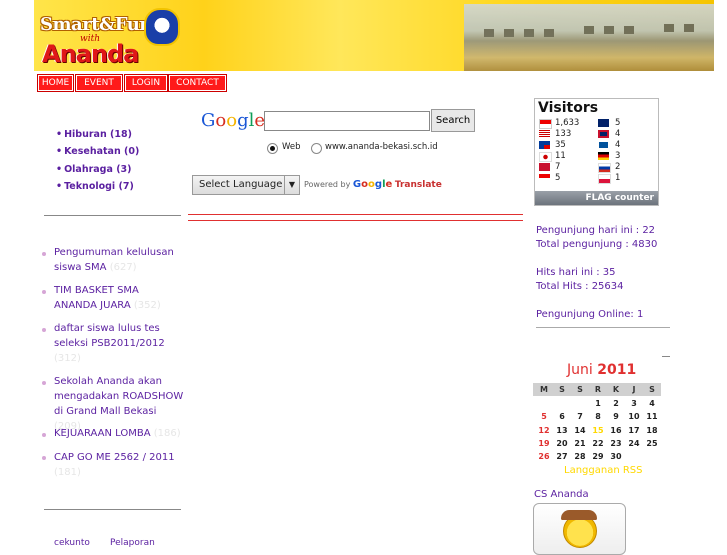 The width and height of the screenshot is (727, 555). Describe the element at coordinates (544, 178) in the screenshot. I see `sg-flag-icon` at that location.